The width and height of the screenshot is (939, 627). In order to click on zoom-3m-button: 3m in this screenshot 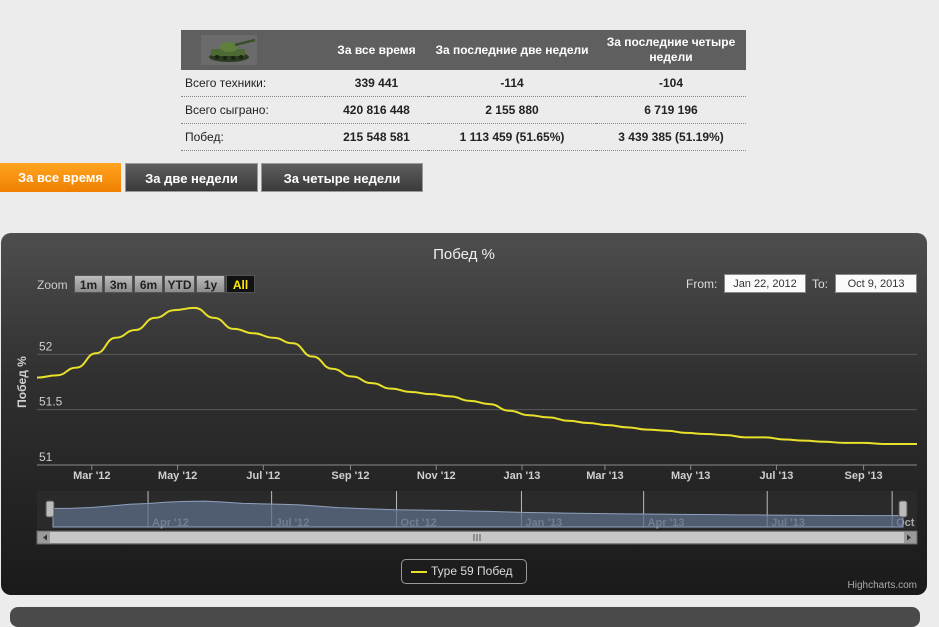, I will do `click(118, 284)`.